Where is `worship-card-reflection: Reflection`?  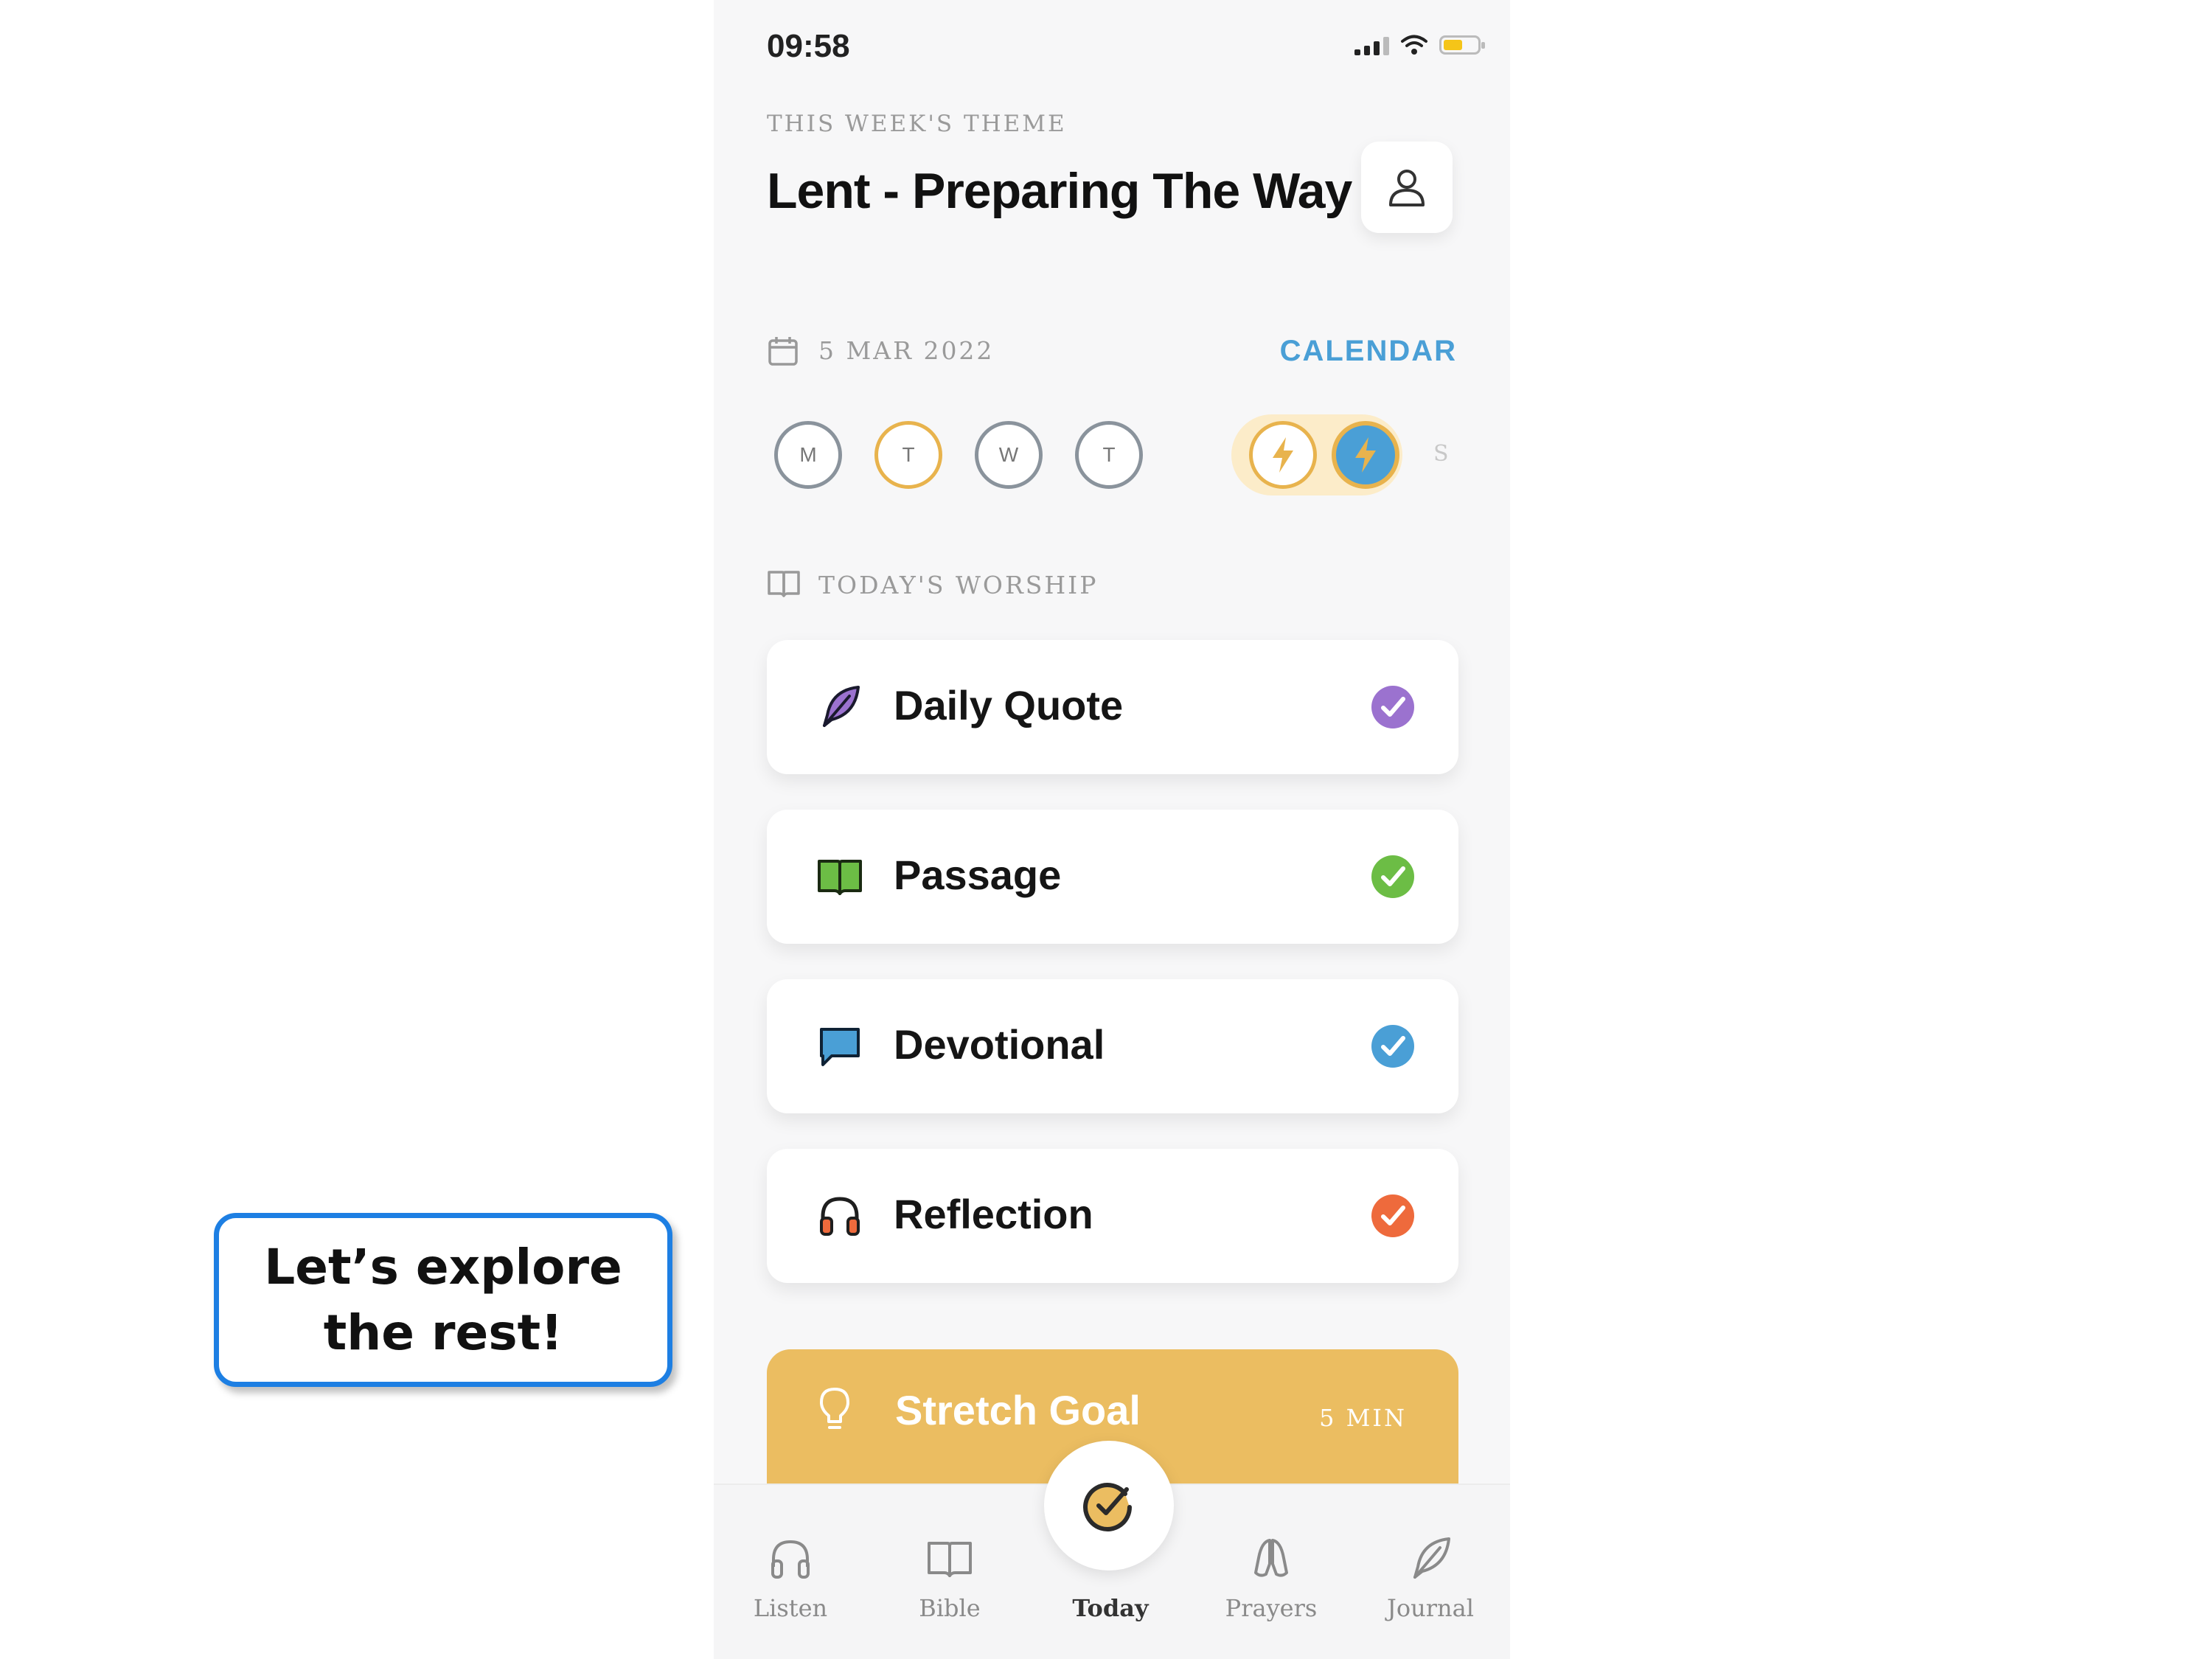 worship-card-reflection: Reflection is located at coordinates (1112, 1216).